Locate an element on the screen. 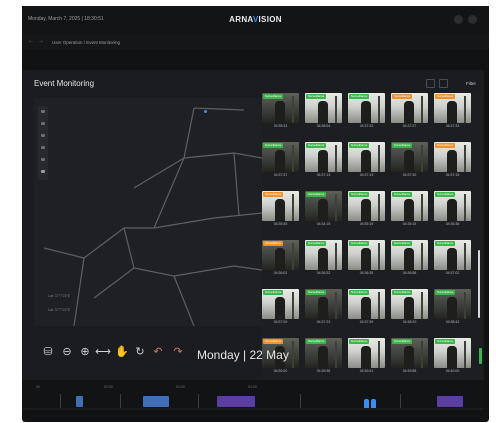 The height and width of the screenshot is (423, 496). event-thumbnail-card: Surveillance 04:36:35 is located at coordinates (366, 259).